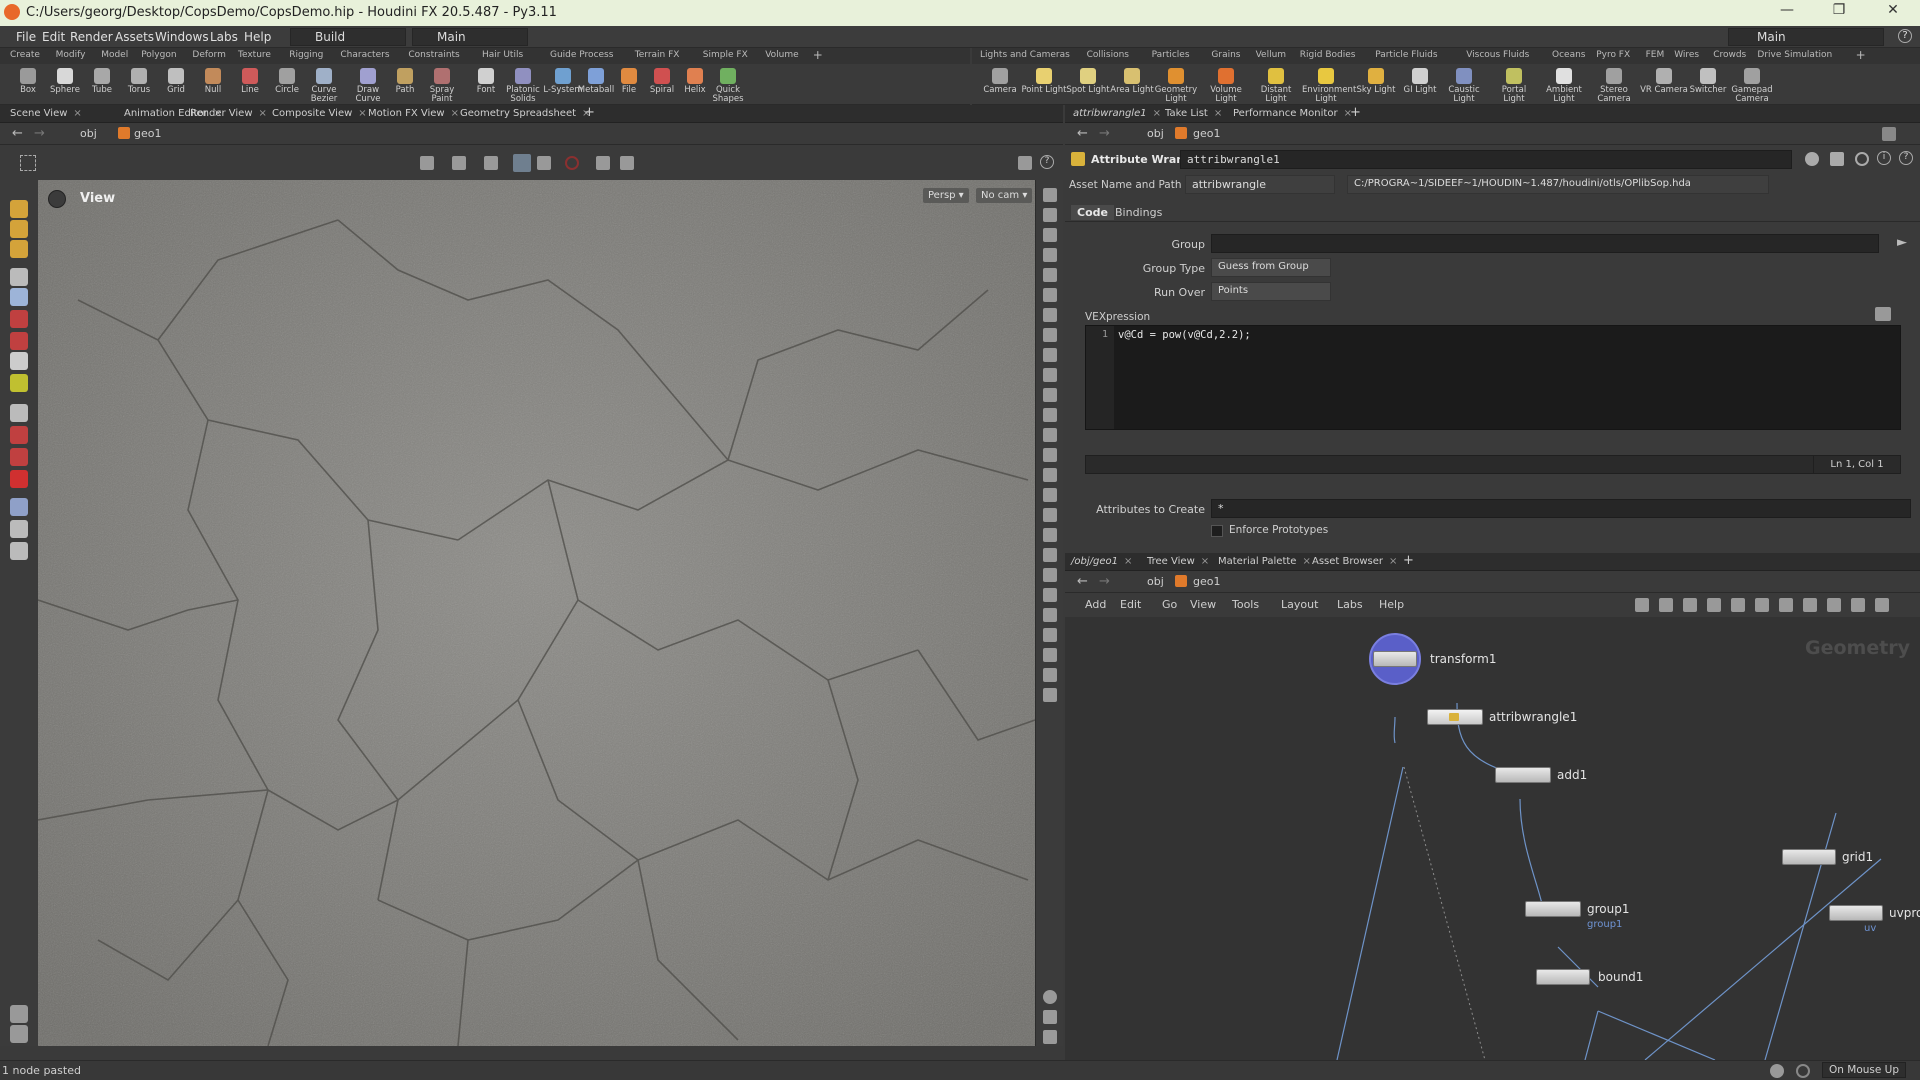  What do you see at coordinates (1690, 605) in the screenshot?
I see `list-icon` at bounding box center [1690, 605].